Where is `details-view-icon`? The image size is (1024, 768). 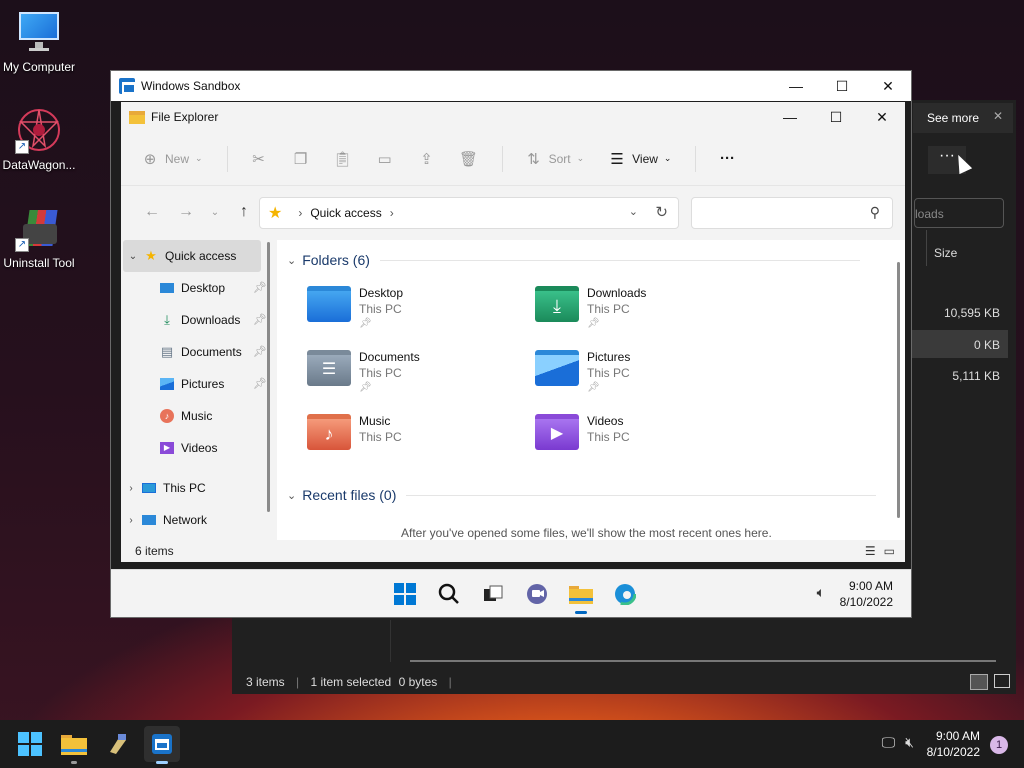
details-view-icon is located at coordinates (979, 682).